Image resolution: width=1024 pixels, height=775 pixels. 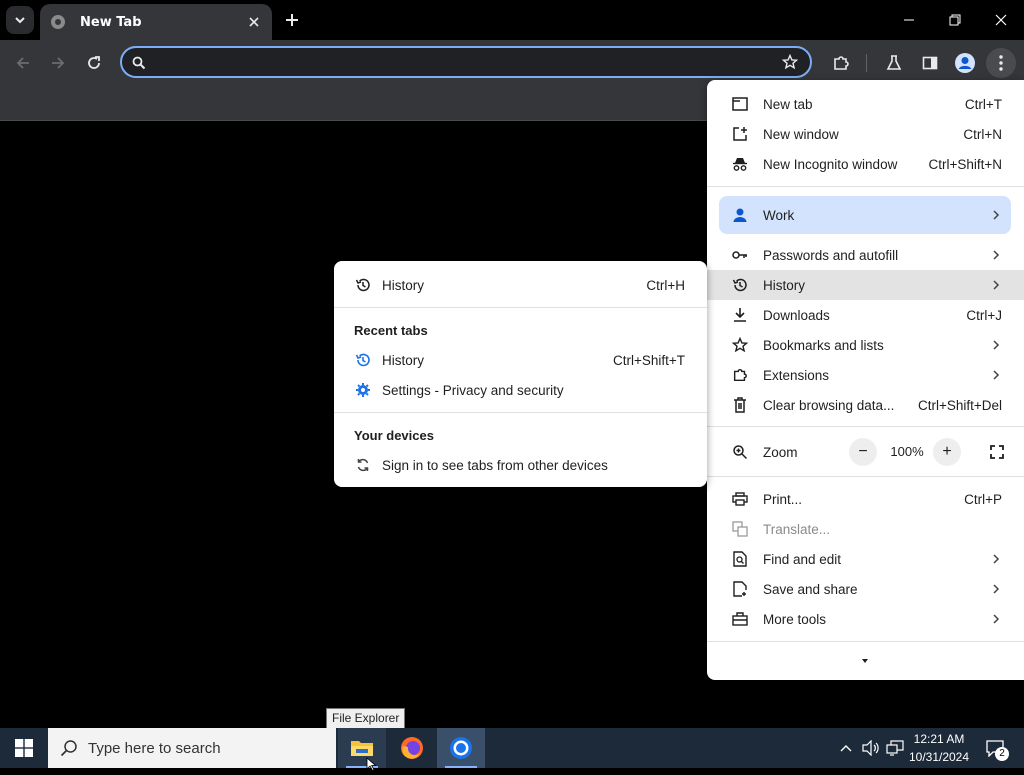 I want to click on menu-label: Bookmarks and lists, so click(x=823, y=345).